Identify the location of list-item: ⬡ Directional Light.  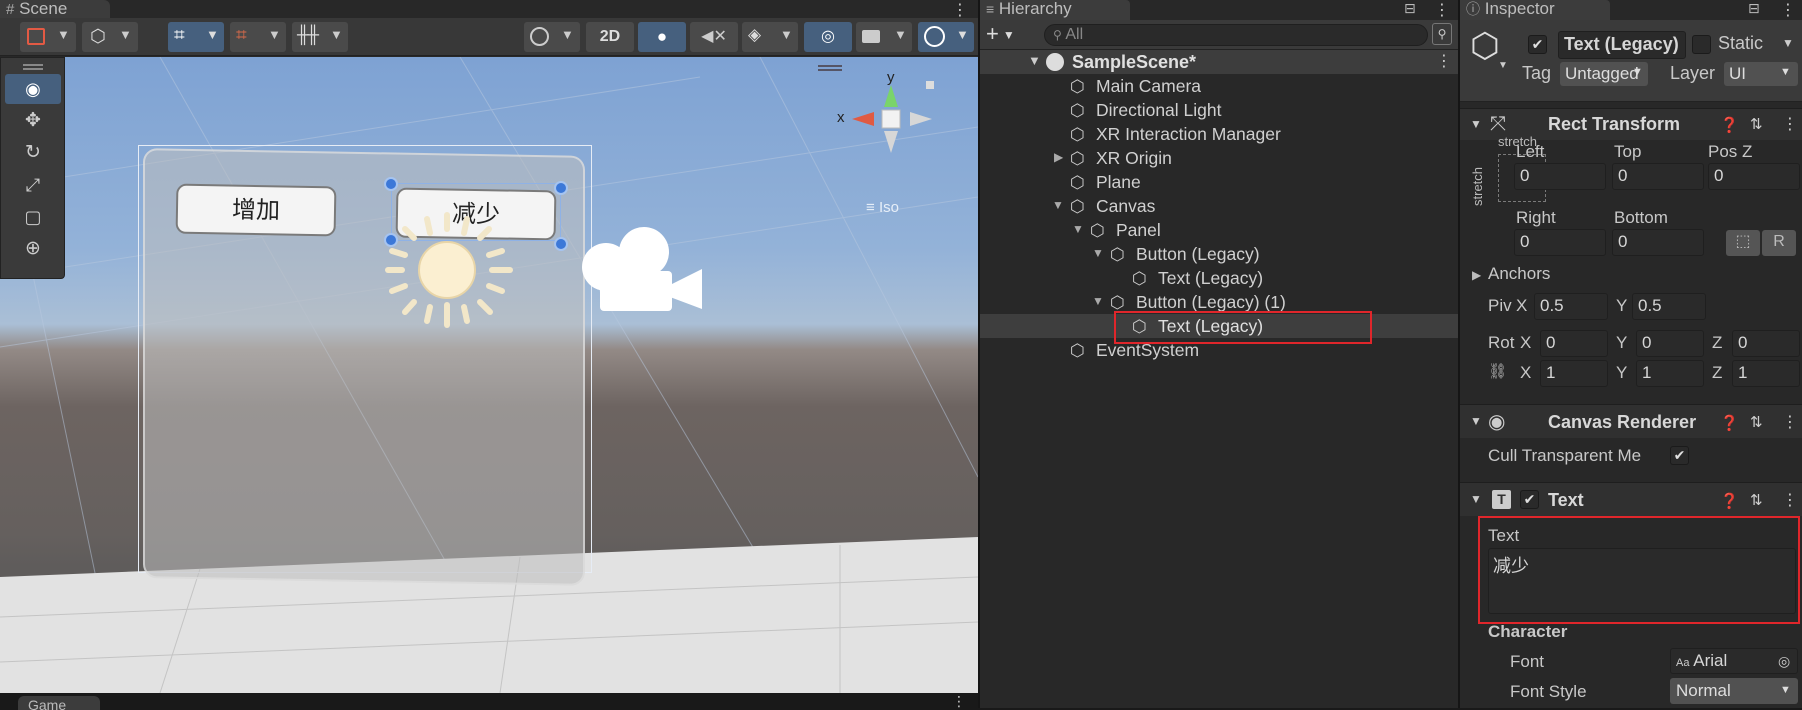
(1219, 110).